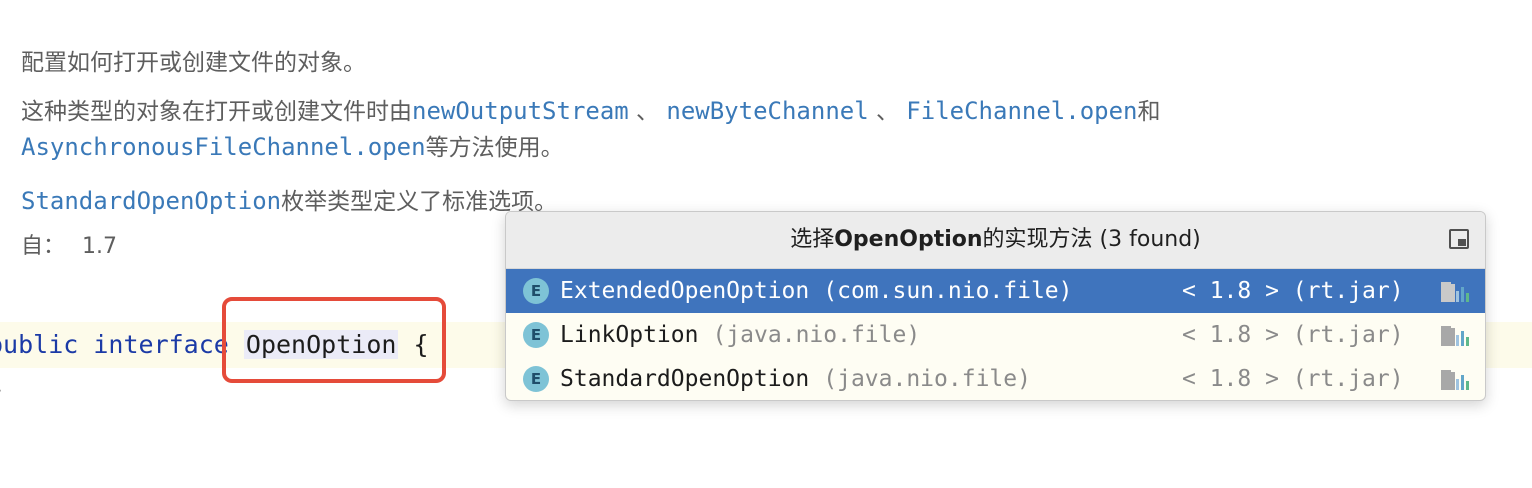  What do you see at coordinates (1, 390) in the screenshot?
I see `close-brace: }` at bounding box center [1, 390].